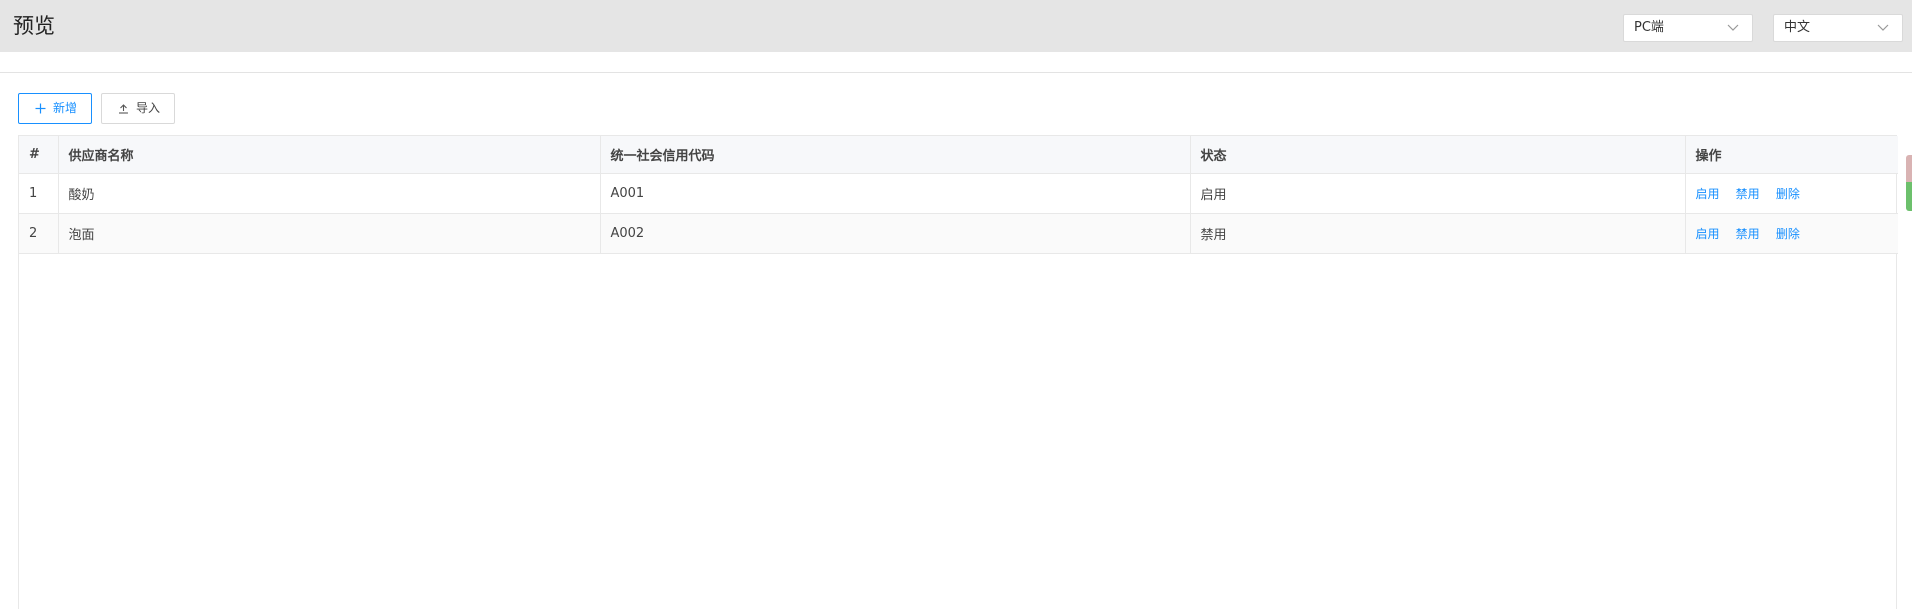  Describe the element at coordinates (1909, 183) in the screenshot. I see `side-tab` at that location.